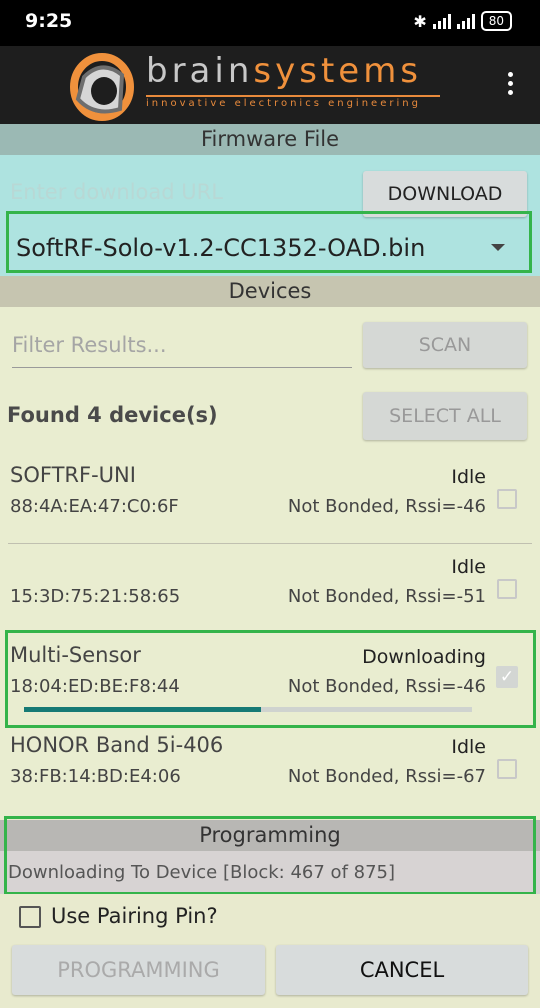 The height and width of the screenshot is (1008, 540). Describe the element at coordinates (95, 776) in the screenshot. I see `device-mac: 38:FB:14:BD:E4:06` at that location.